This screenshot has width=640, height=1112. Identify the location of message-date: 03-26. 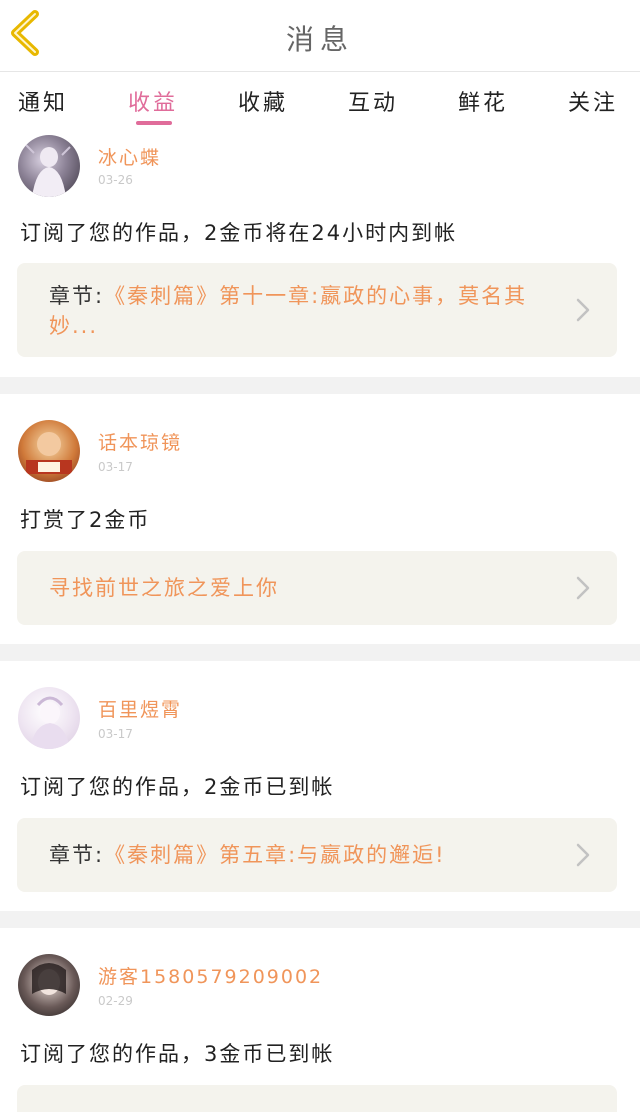
(115, 180).